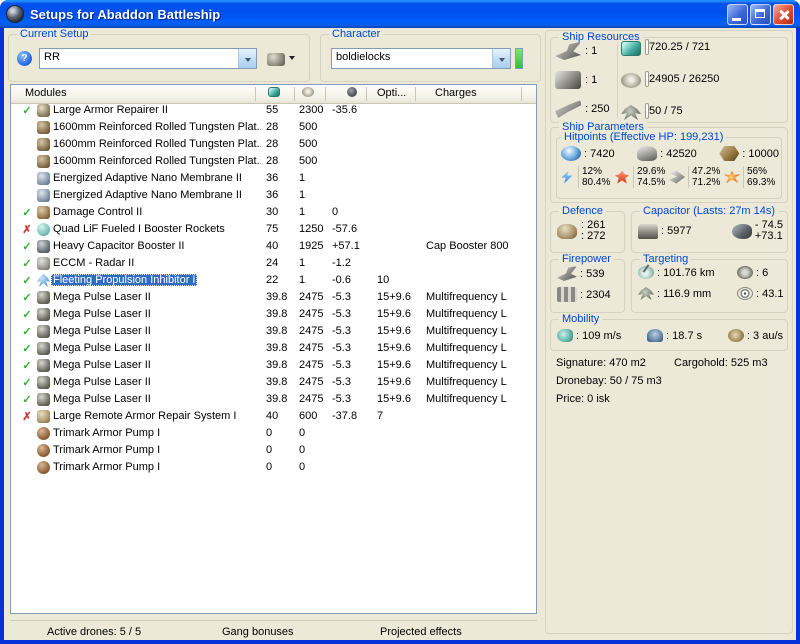 This screenshot has width=800, height=644. Describe the element at coordinates (302, 280) in the screenshot. I see `module-powergrid: 1` at that location.